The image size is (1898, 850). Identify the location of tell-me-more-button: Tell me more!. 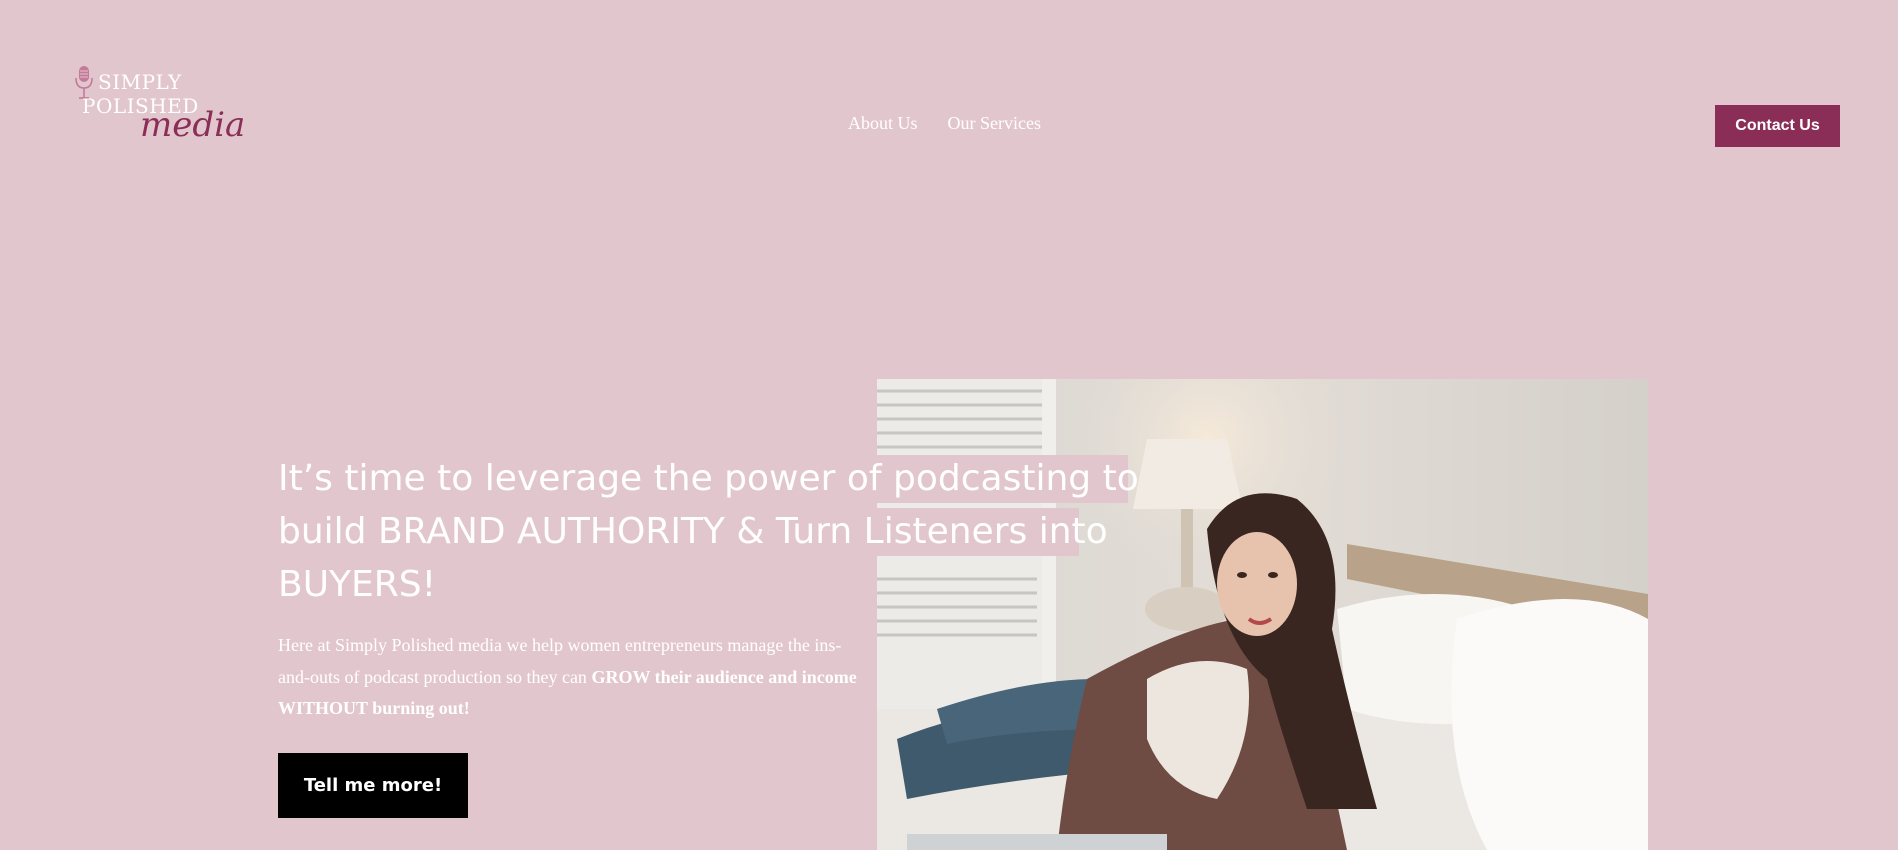
(373, 785).